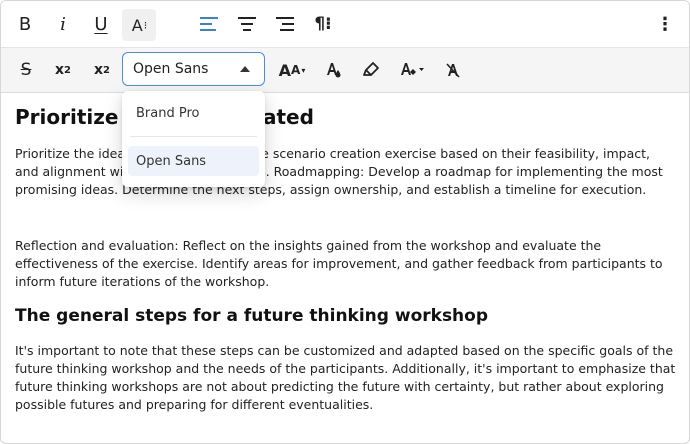 The width and height of the screenshot is (690, 444). What do you see at coordinates (26, 70) in the screenshot?
I see `strikethrough-button: S` at bounding box center [26, 70].